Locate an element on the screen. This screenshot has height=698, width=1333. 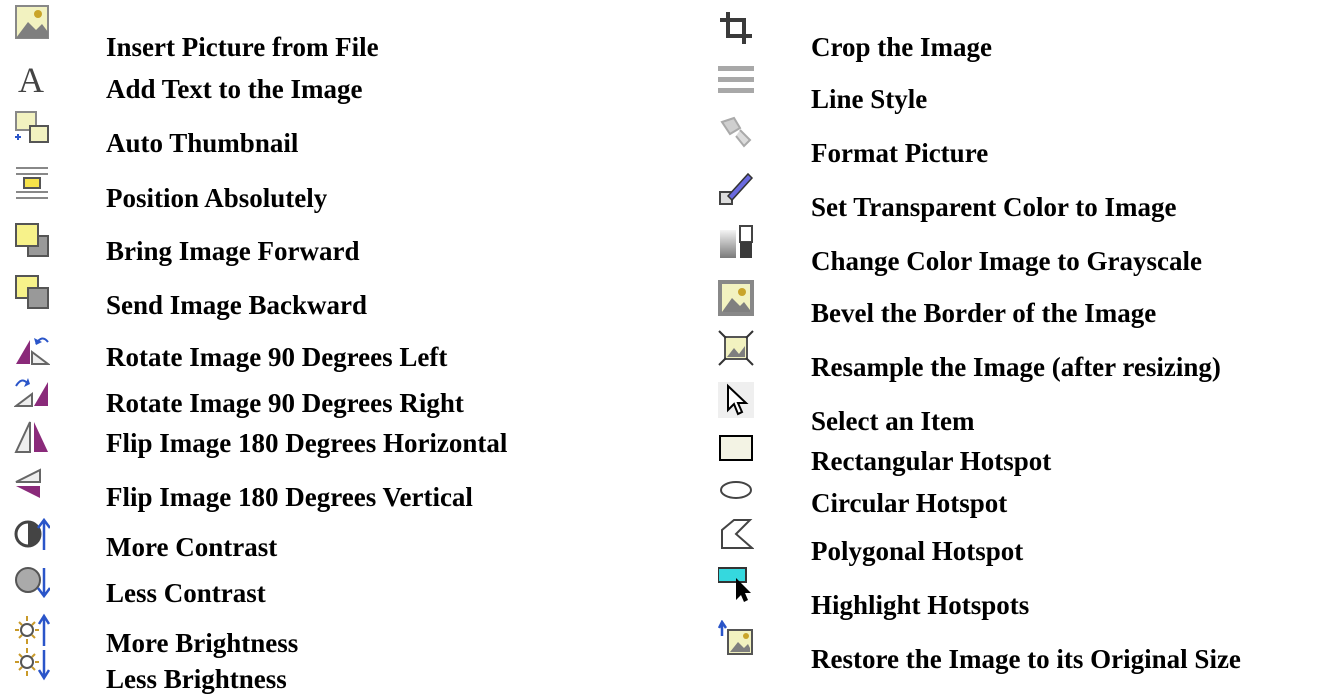
position-absolutely-icon is located at coordinates (32, 182).